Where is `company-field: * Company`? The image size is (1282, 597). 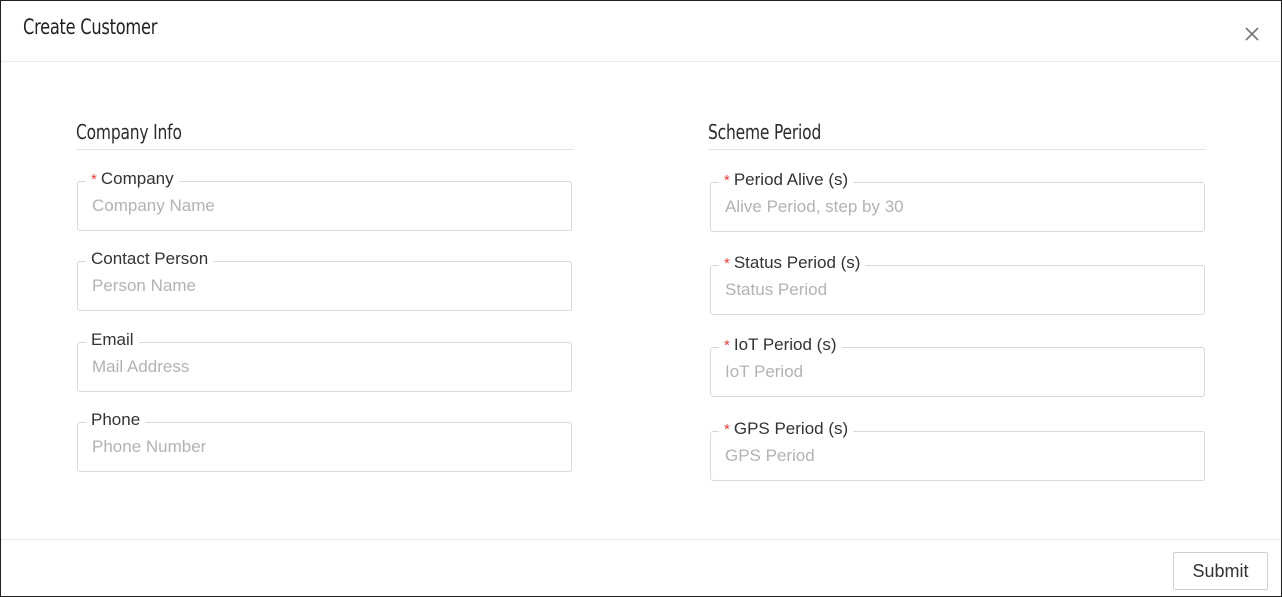
company-field: * Company is located at coordinates (324, 199).